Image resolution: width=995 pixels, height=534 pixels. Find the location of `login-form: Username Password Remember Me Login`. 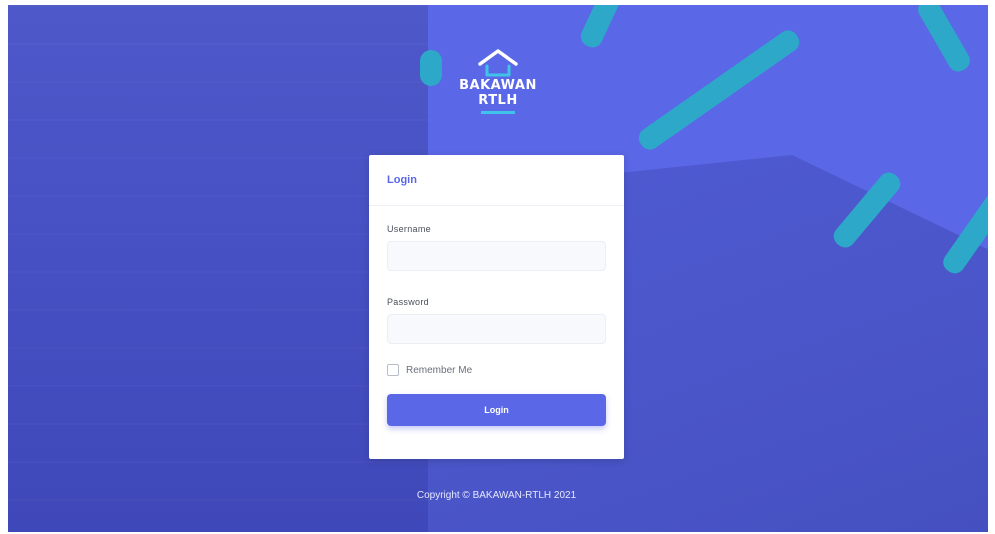

login-form: Username Password Remember Me Login is located at coordinates (496, 316).